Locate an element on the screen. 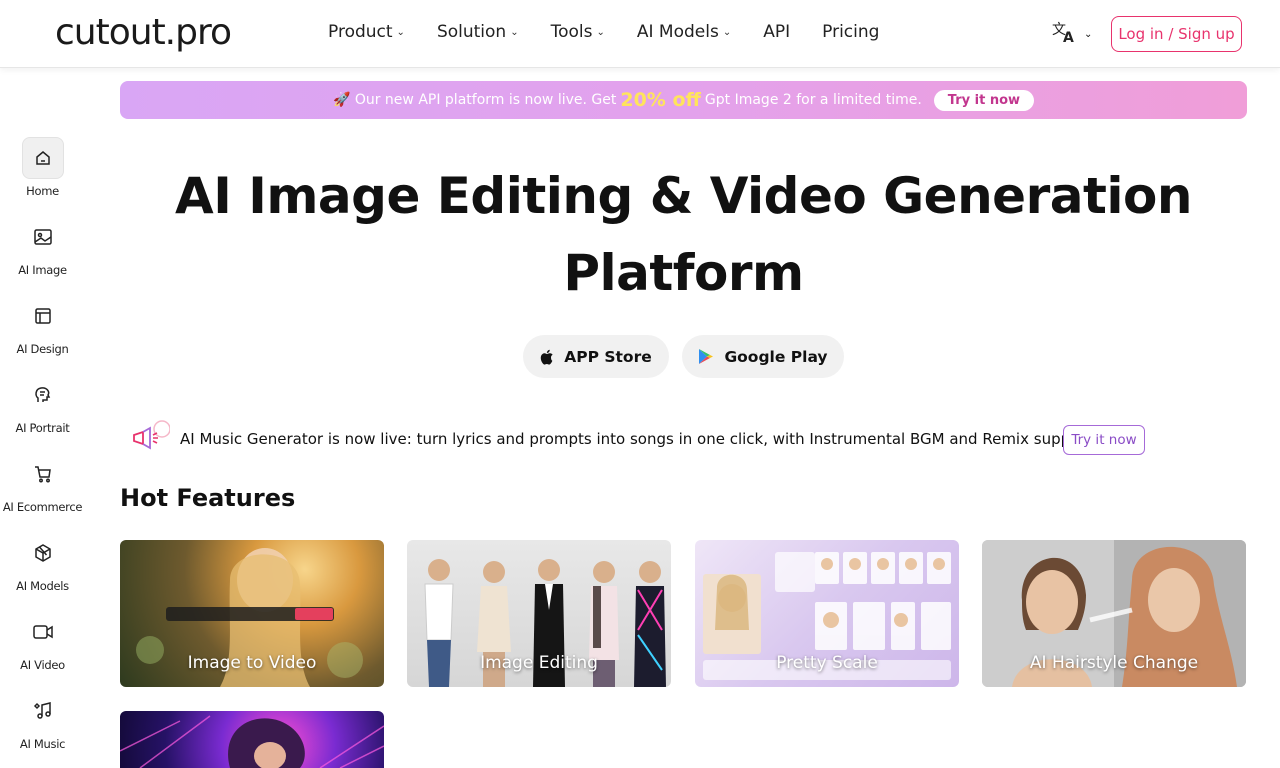 The image size is (1280, 768). sidebar-item-label: AI Ecommerce is located at coordinates (42, 507).